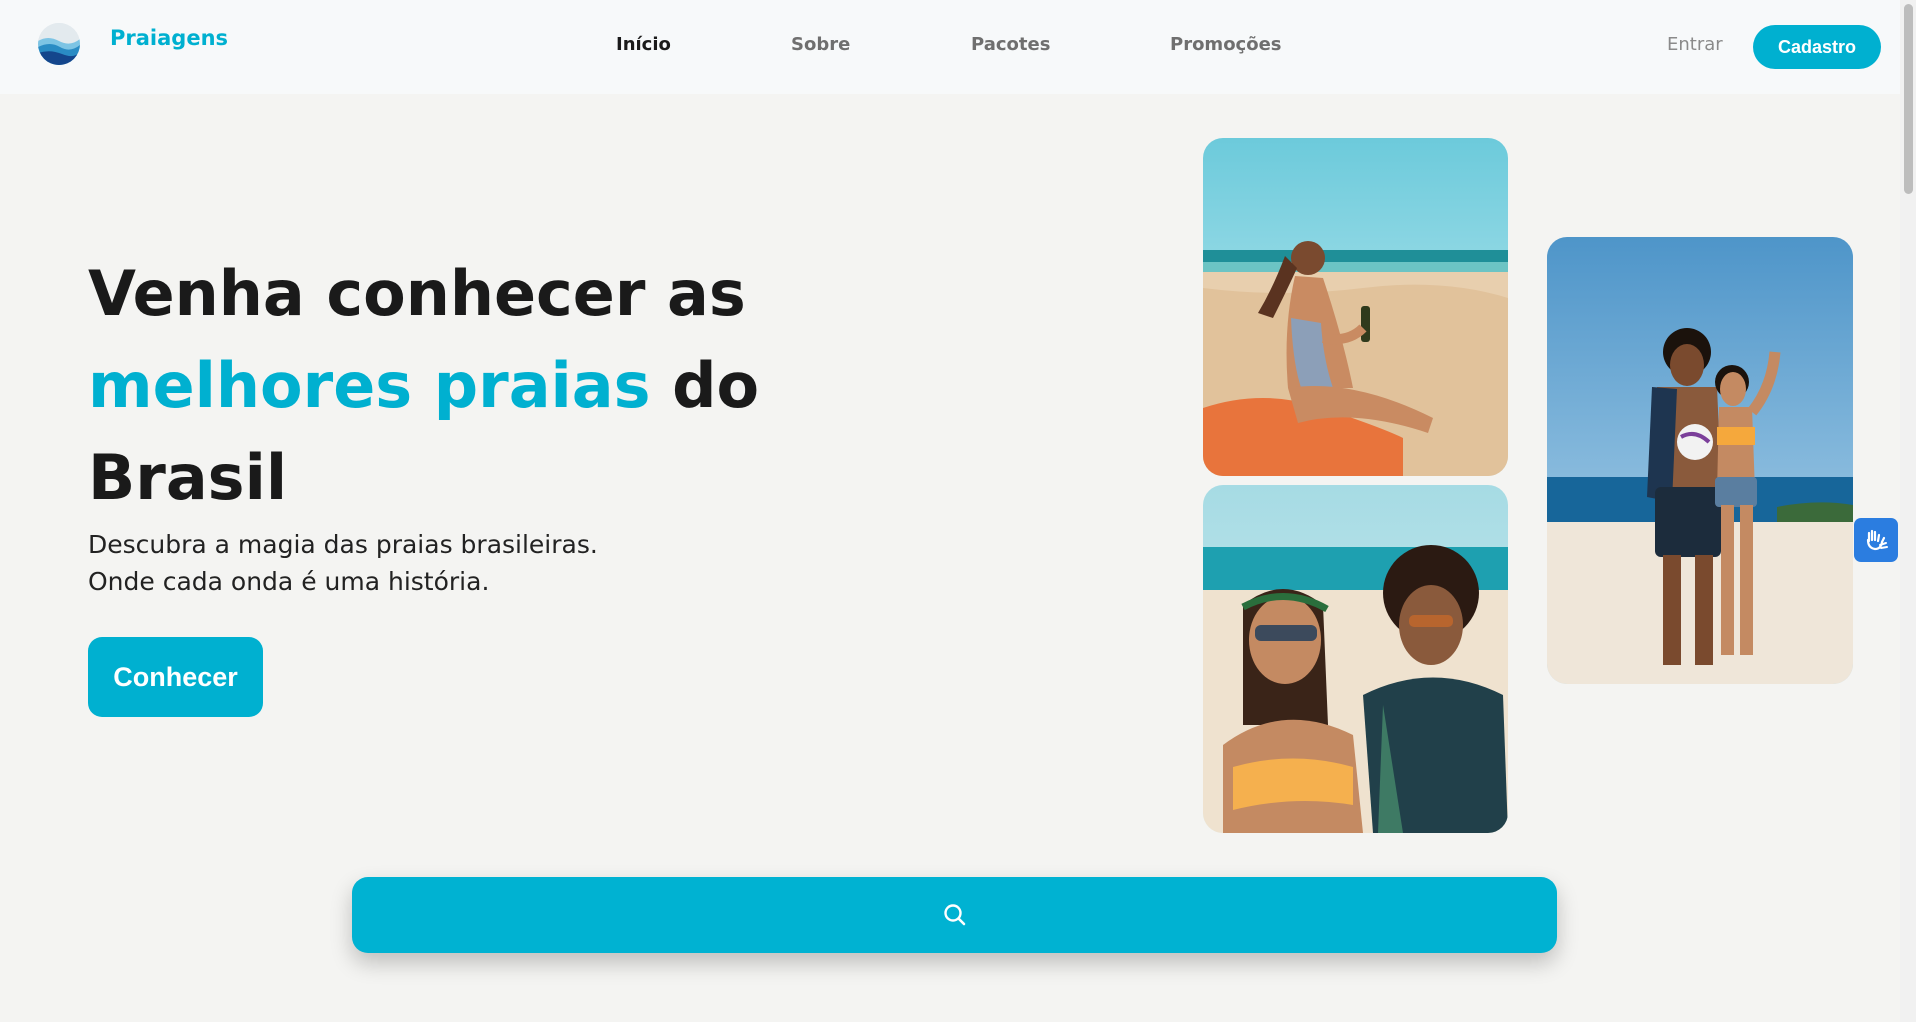  I want to click on scrollbar, so click(1908, 511).